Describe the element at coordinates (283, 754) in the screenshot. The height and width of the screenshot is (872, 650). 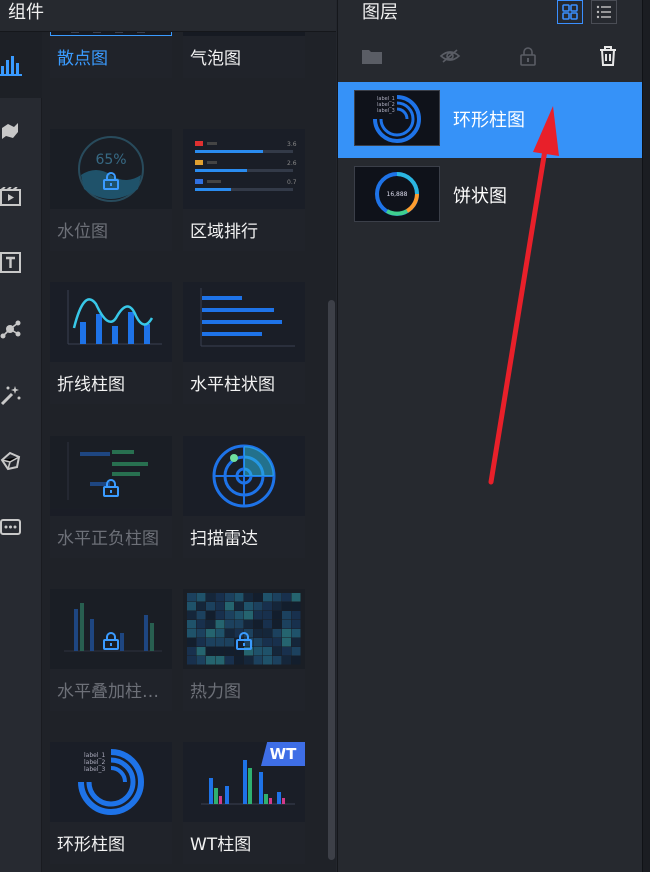
I see `wt-badge: WT` at that location.